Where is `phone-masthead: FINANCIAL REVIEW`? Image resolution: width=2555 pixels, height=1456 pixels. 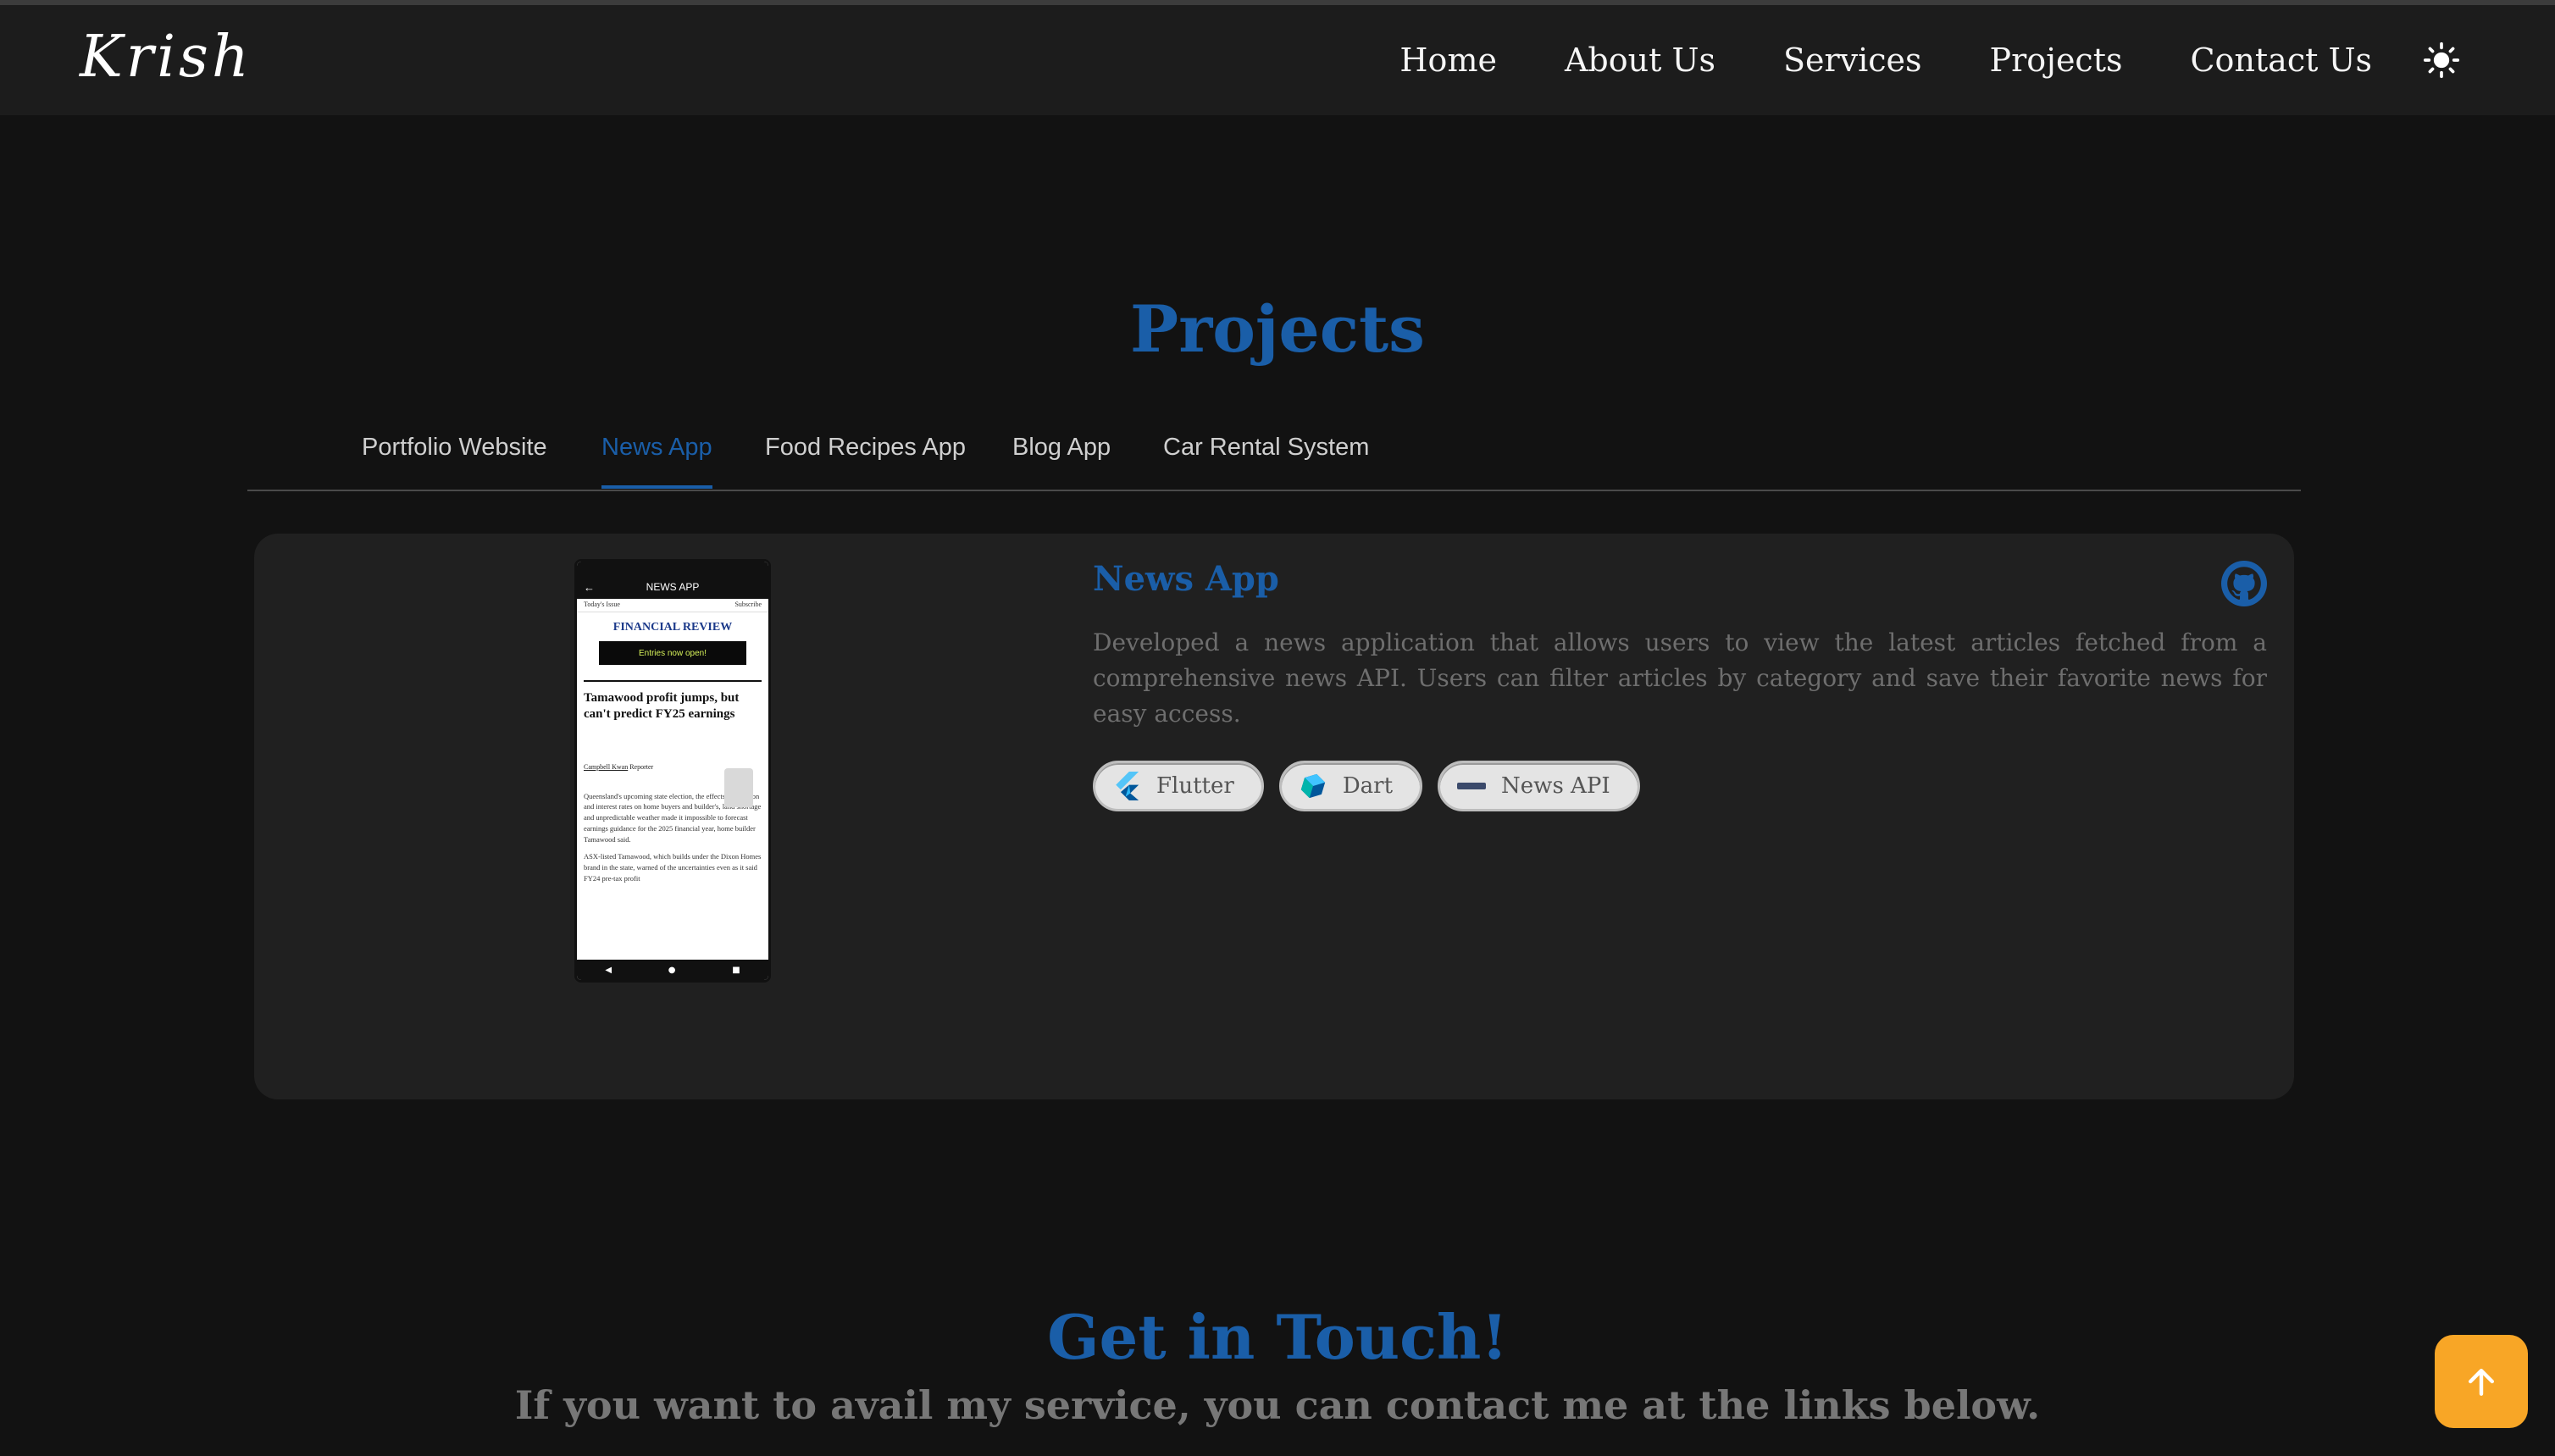
phone-masthead: FINANCIAL REVIEW is located at coordinates (672, 627).